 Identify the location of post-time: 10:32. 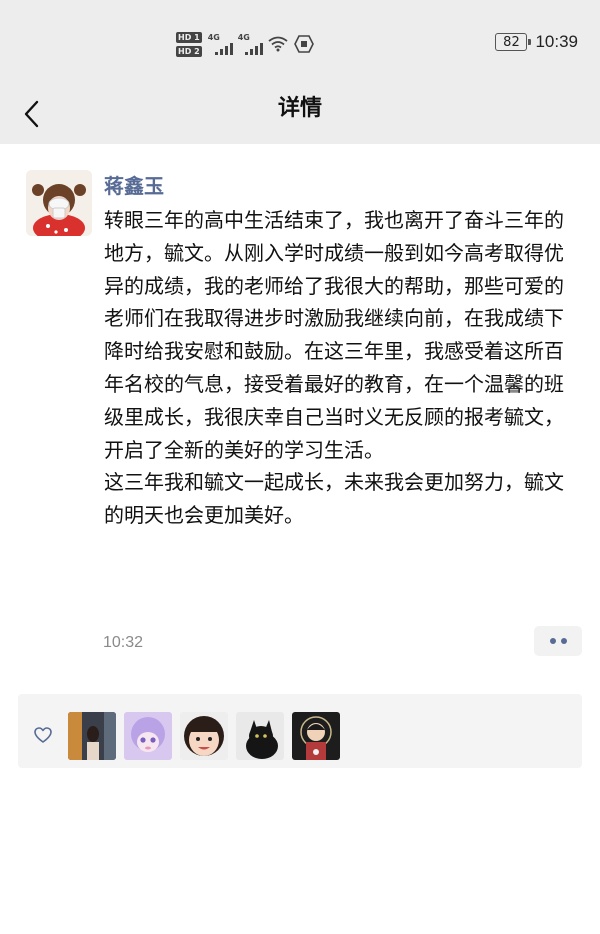
(123, 642).